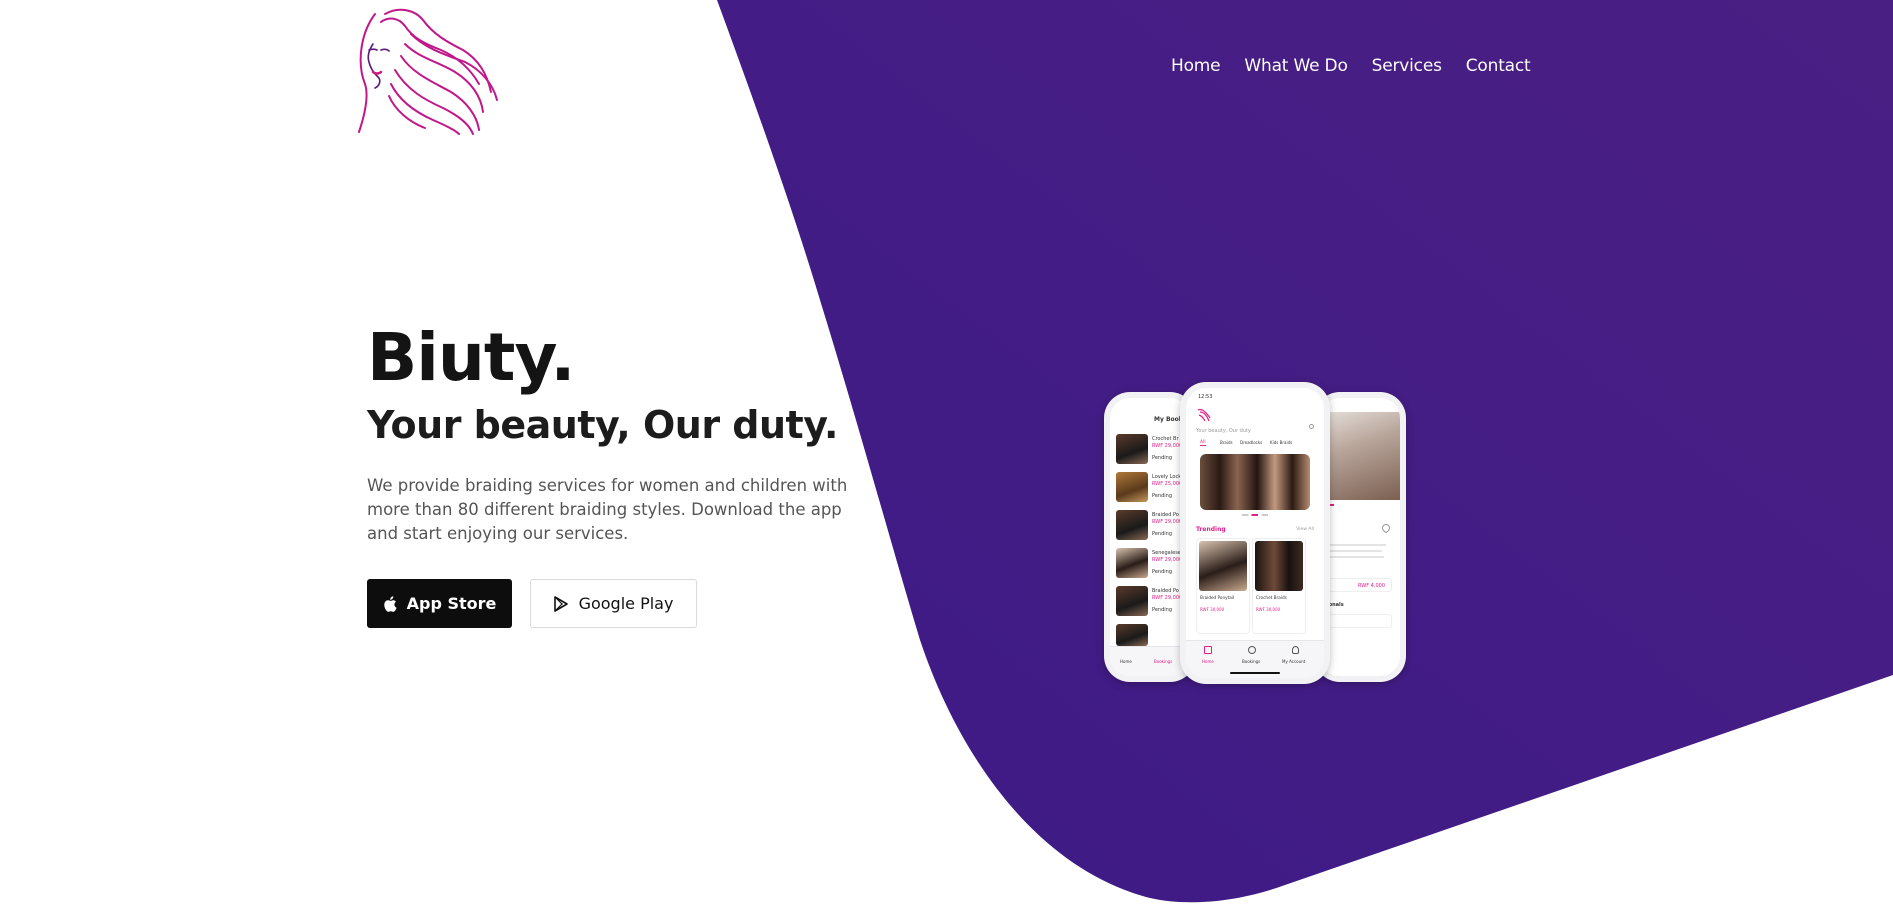  Describe the element at coordinates (1226, 442) in the screenshot. I see `tab-braids: Braids` at that location.